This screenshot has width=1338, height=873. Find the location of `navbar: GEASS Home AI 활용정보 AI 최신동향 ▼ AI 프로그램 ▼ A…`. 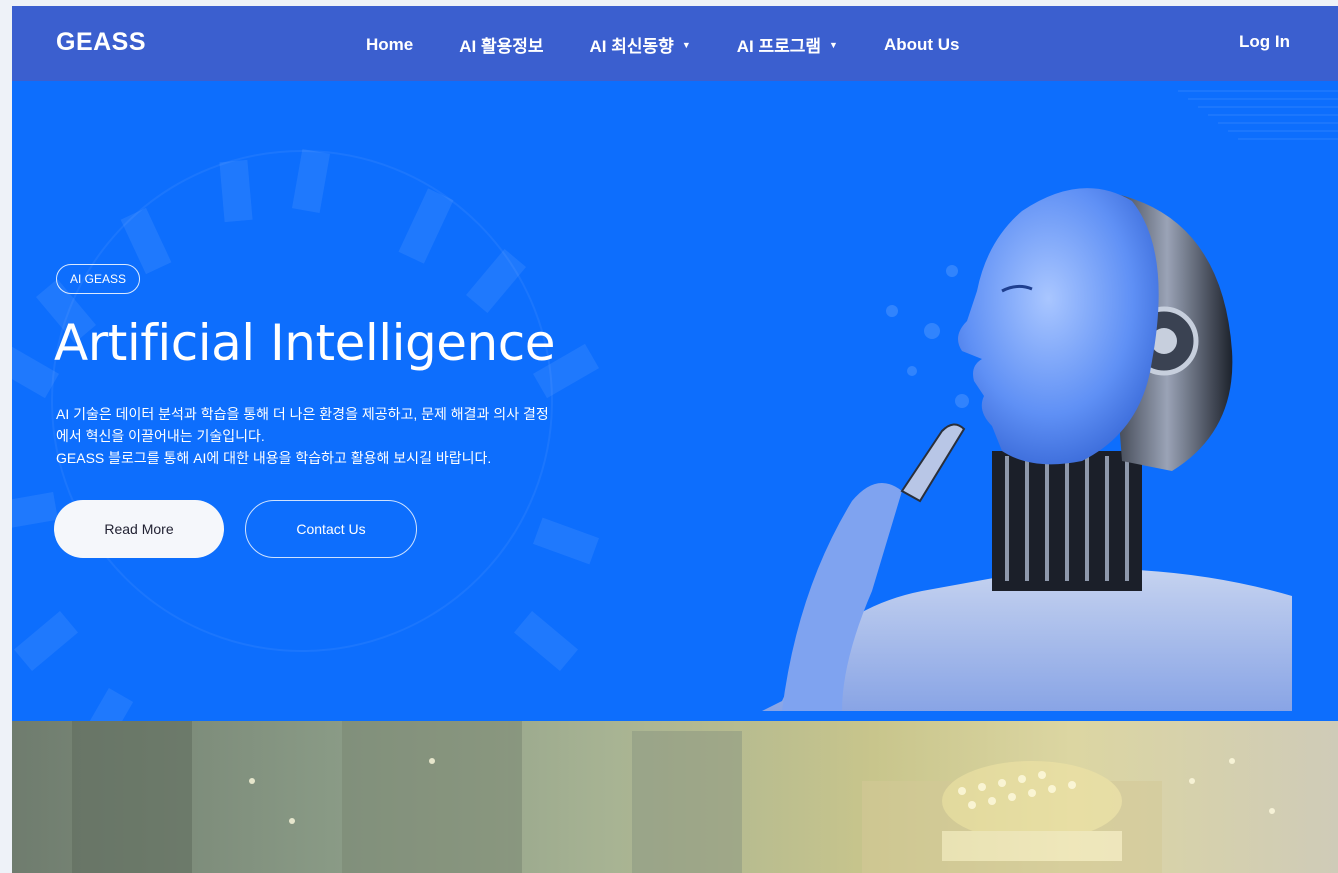

navbar: GEASS Home AI 활용정보 AI 최신동향 ▼ AI 프로그램 ▼ A… is located at coordinates (675, 43).